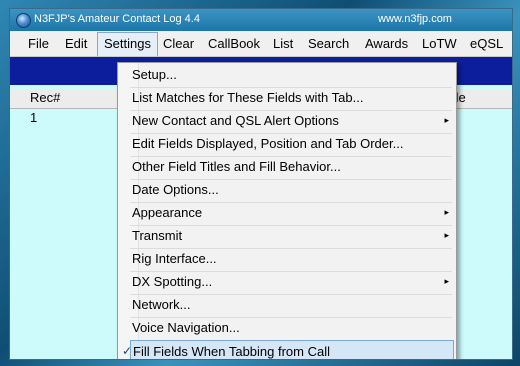  What do you see at coordinates (33, 117) in the screenshot?
I see `grid-cell-rec: 1` at bounding box center [33, 117].